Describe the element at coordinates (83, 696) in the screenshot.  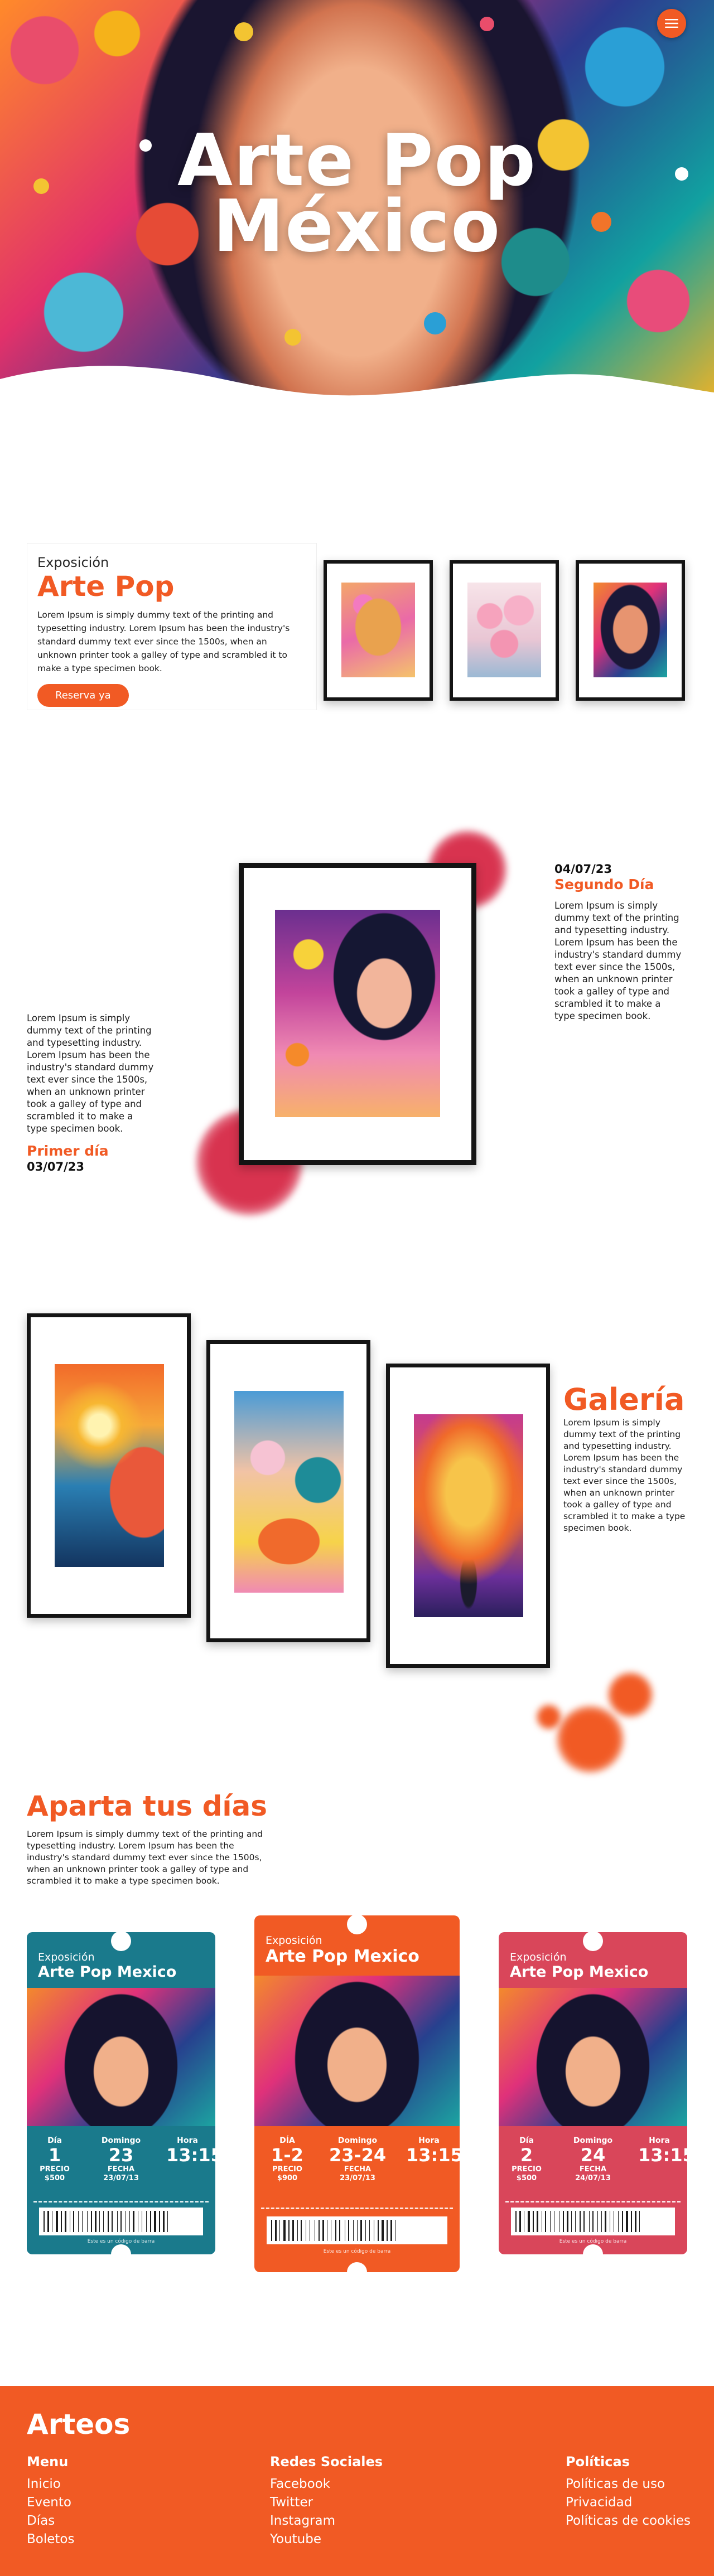
I see `reserve-button: Reserva ya` at that location.